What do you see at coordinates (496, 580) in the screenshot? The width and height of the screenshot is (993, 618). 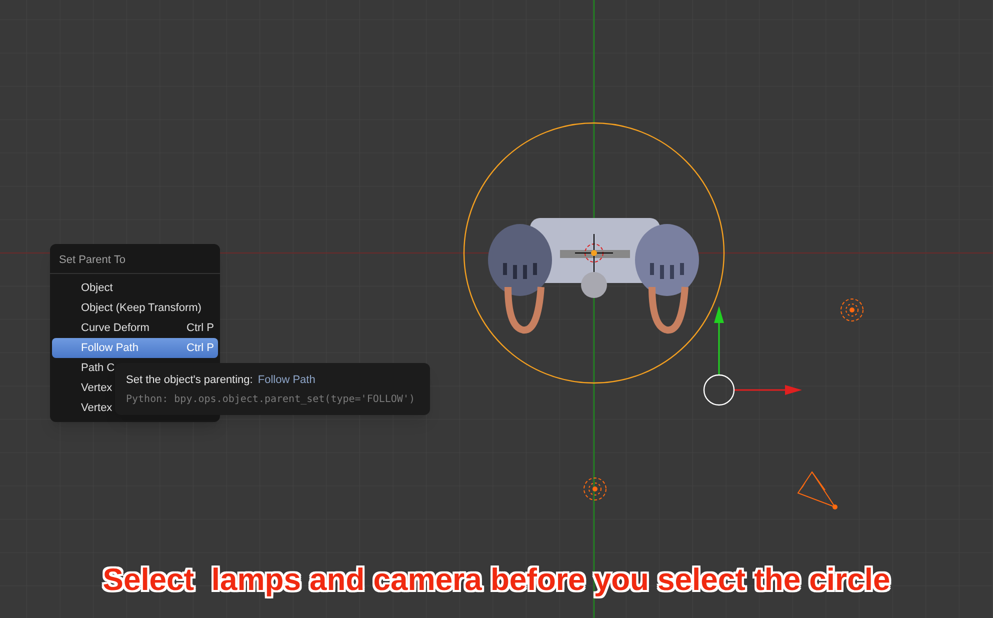 I see `caption: Select lamps and camera before you select the circle` at bounding box center [496, 580].